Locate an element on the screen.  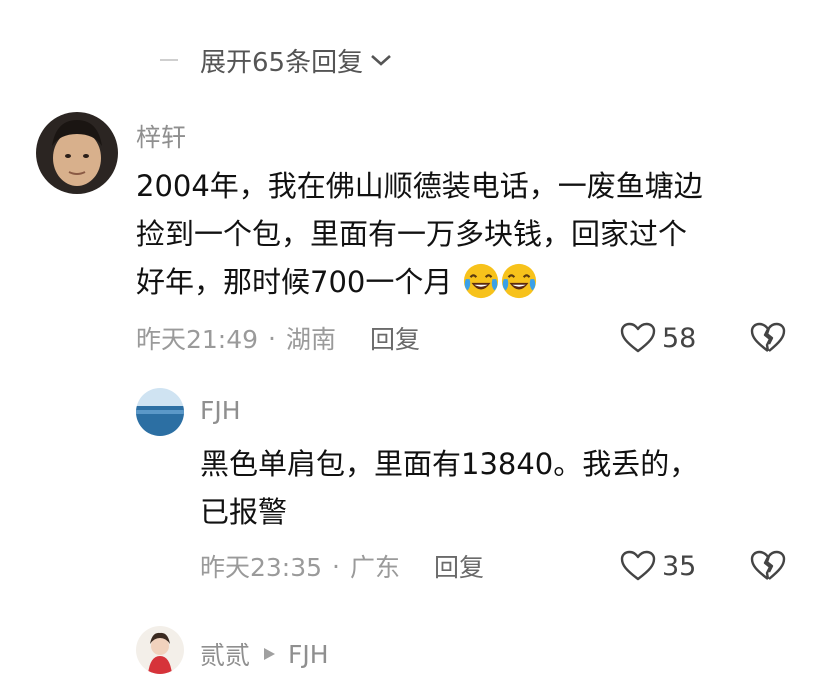
comment-text-line: 捡到一个包，里面有一万多块钱，回家过个 is located at coordinates (412, 234).